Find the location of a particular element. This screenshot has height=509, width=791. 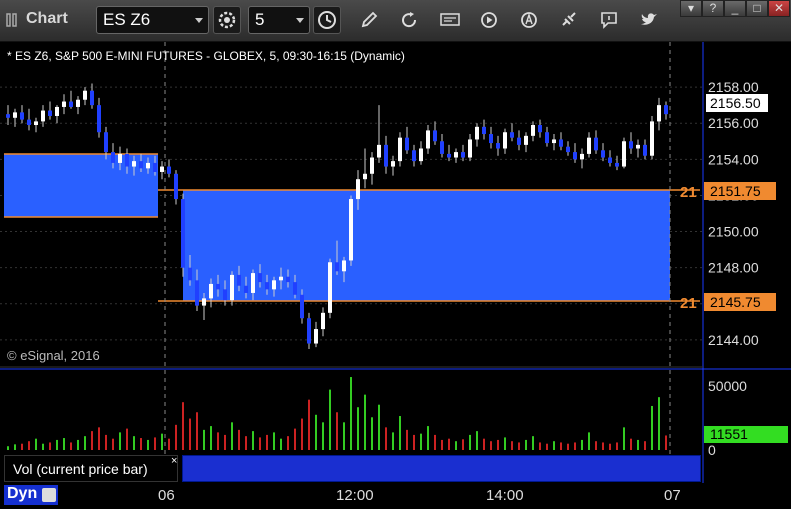

price-tick-label: 2156.00 is located at coordinates (733, 123).